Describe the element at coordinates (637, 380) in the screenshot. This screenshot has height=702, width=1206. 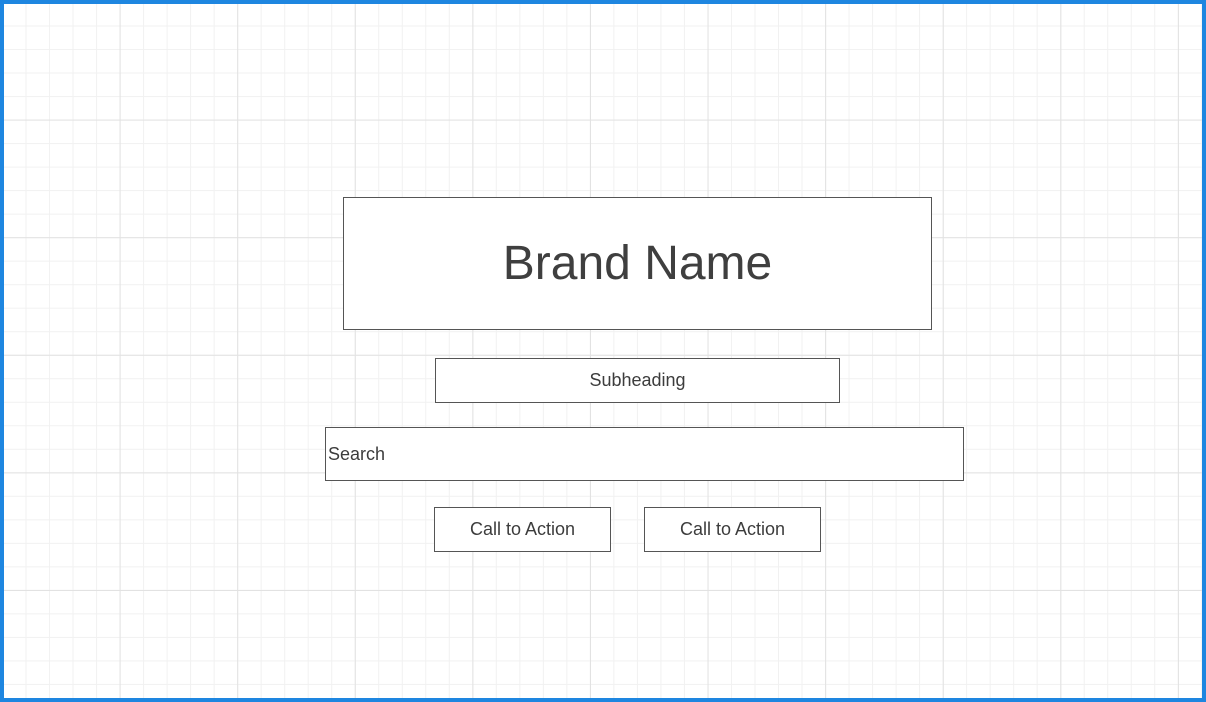
I see `subheading: Subheading` at that location.